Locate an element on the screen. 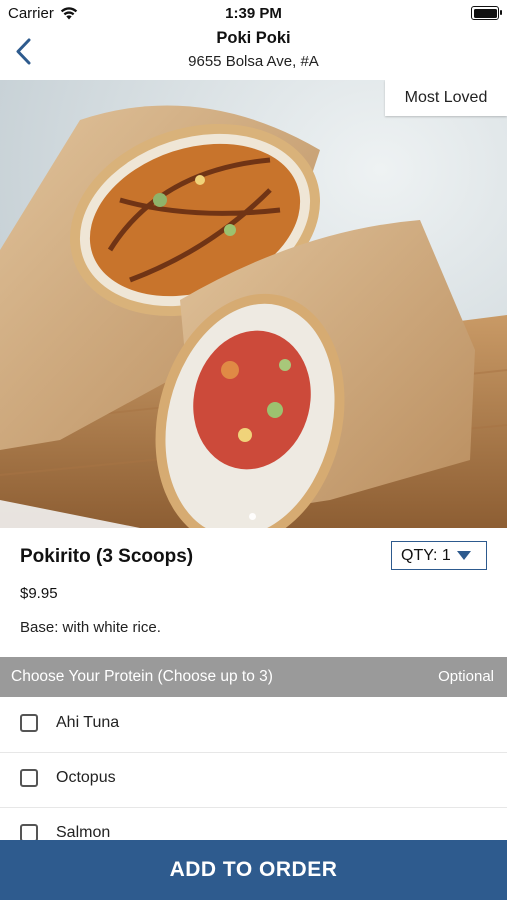  option-row-ahi-tuna: Ahi Tuna is located at coordinates (253, 725).